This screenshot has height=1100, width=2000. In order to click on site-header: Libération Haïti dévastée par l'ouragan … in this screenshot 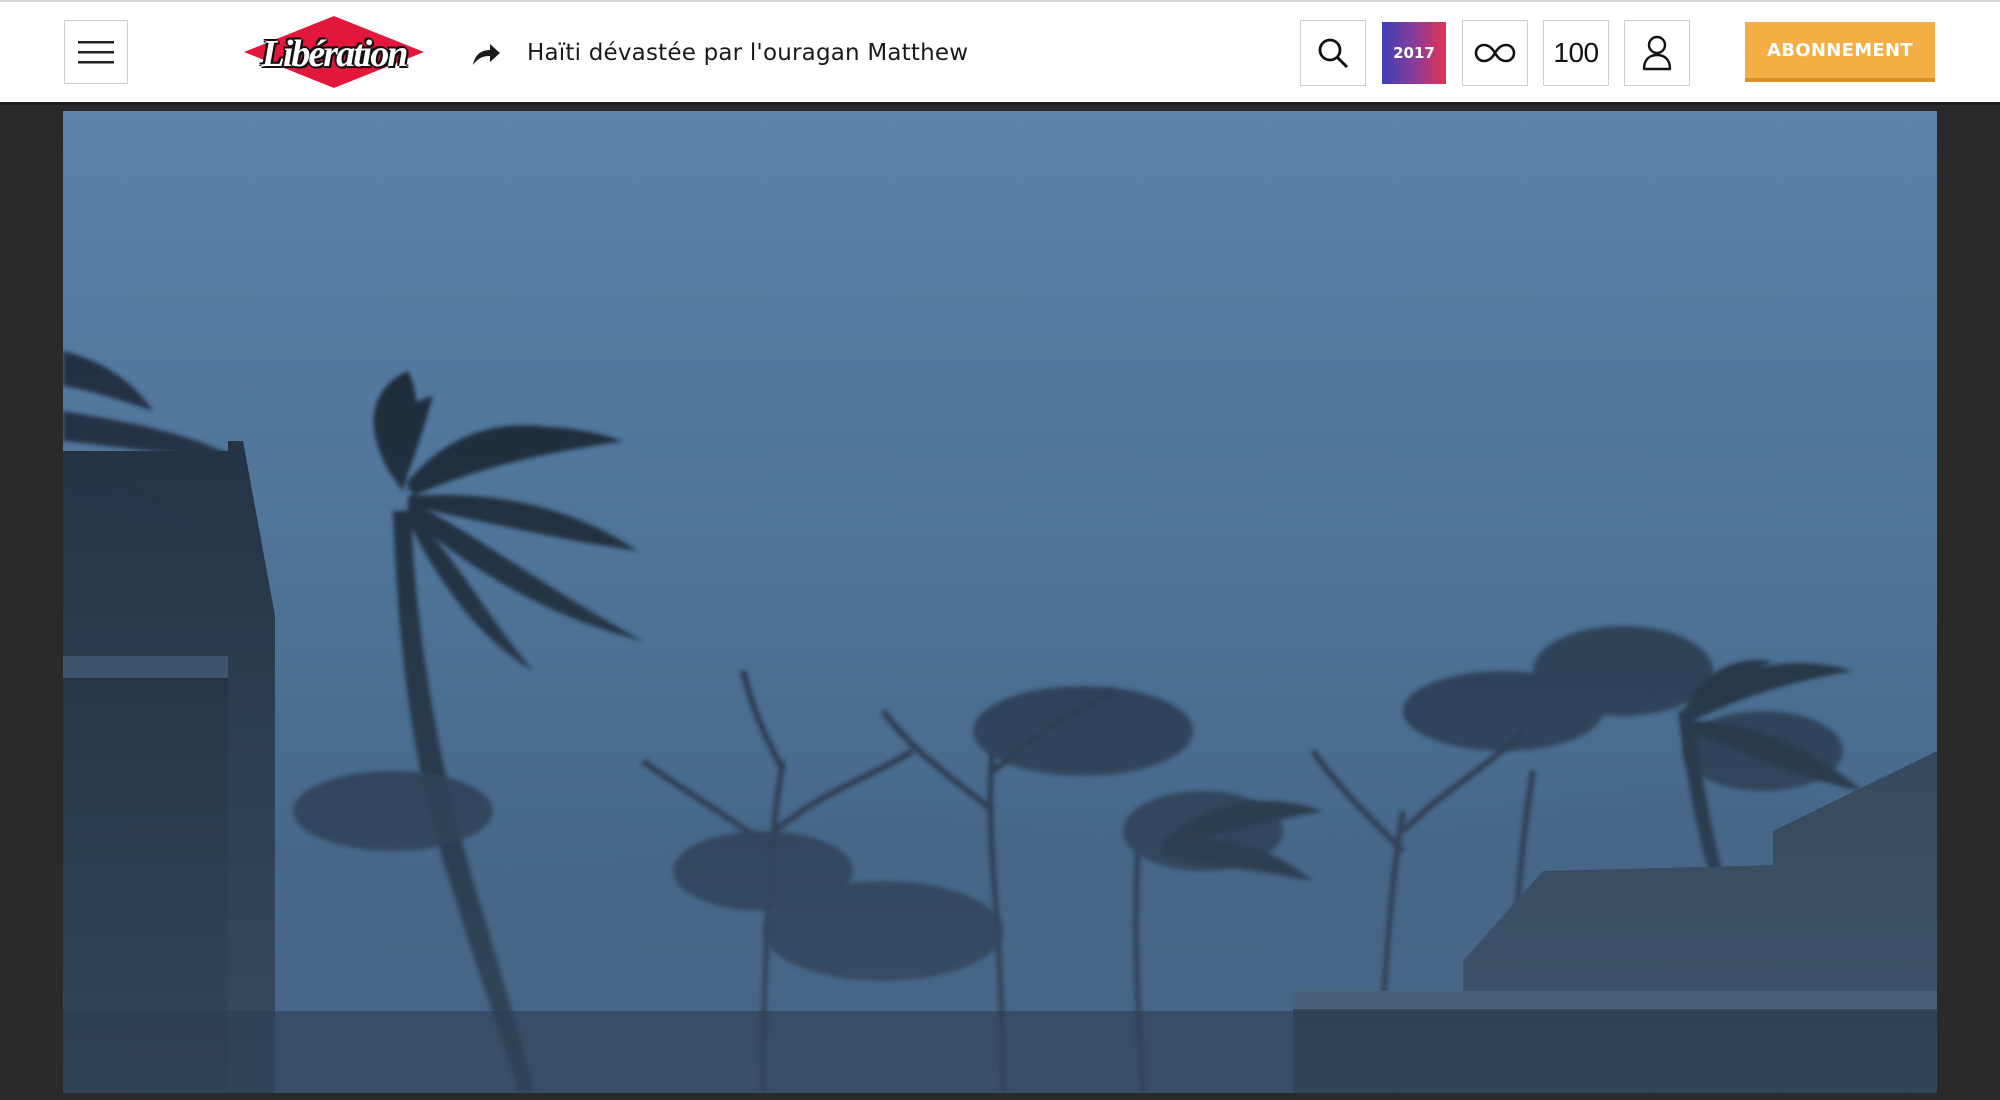, I will do `click(1000, 51)`.